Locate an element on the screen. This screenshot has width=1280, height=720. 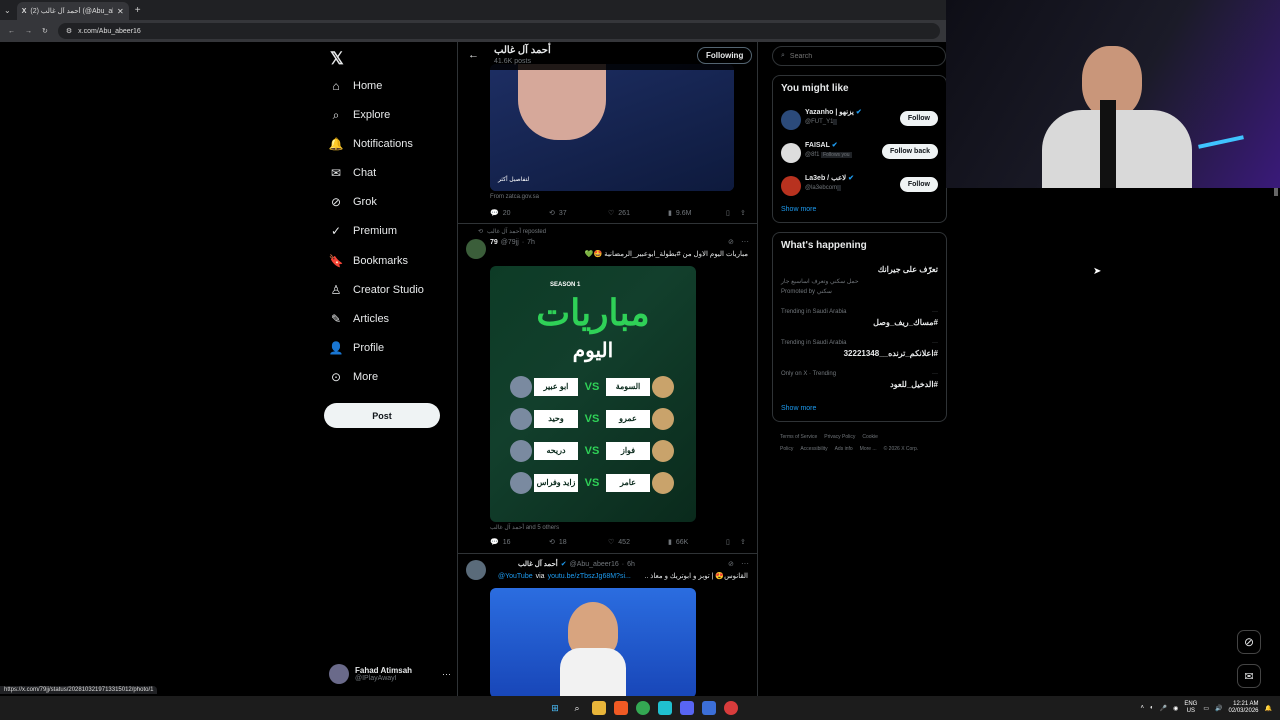
trend-item: Only on X · Trending ··· #الدخيل_للعود is located at coordinates (859, 380).